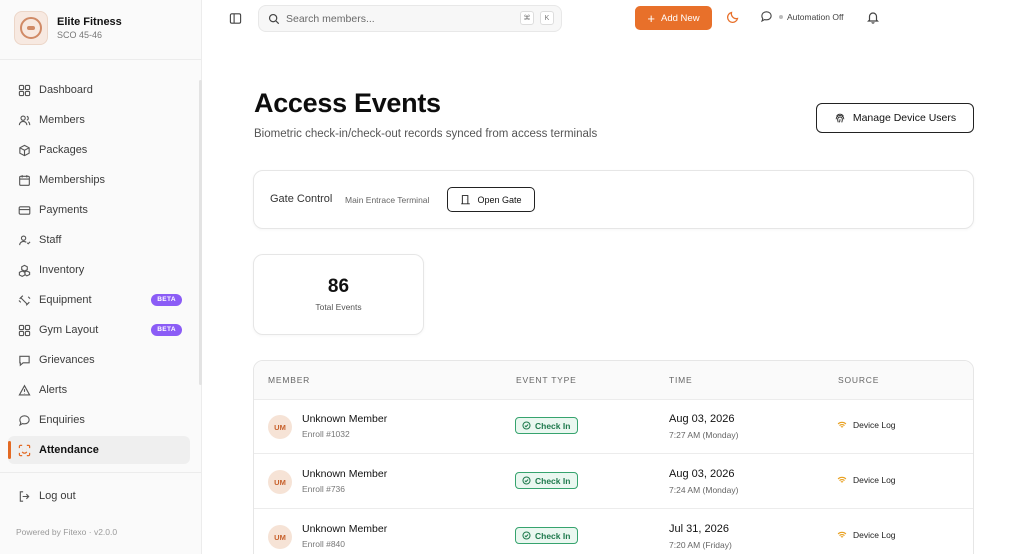 The width and height of the screenshot is (1024, 554). What do you see at coordinates (63, 210) in the screenshot?
I see `sidebar-item-label: Payments` at bounding box center [63, 210].